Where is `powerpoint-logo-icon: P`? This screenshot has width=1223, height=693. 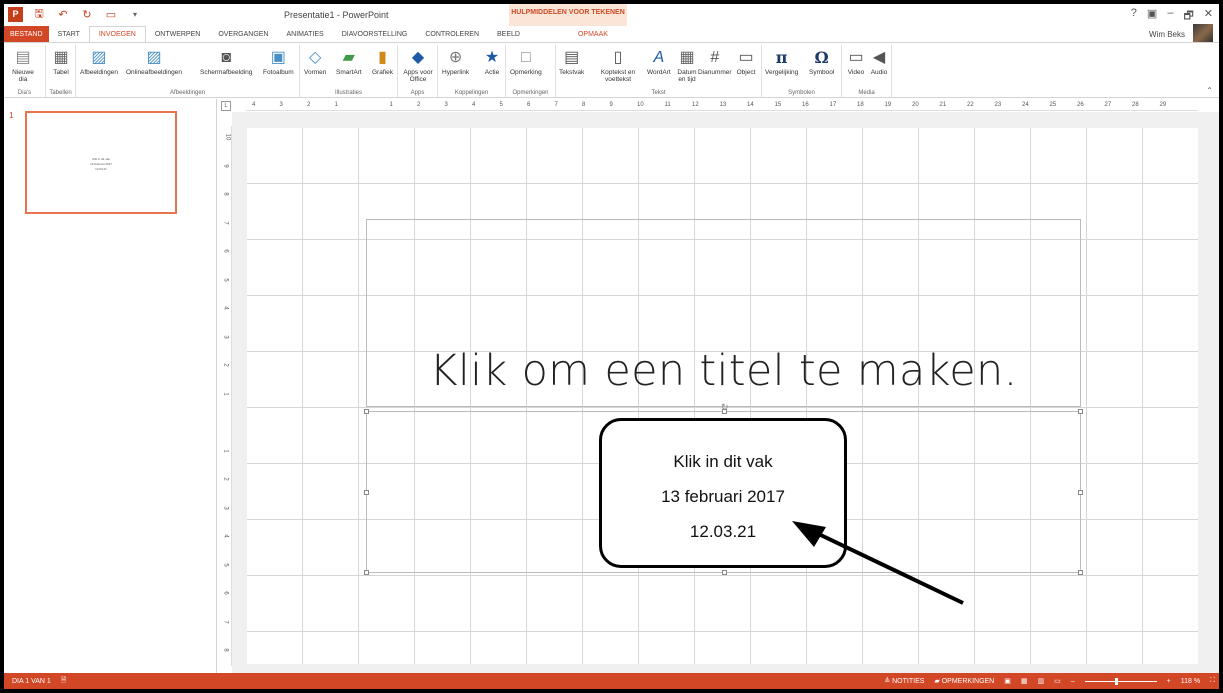 powerpoint-logo-icon: P is located at coordinates (15, 14).